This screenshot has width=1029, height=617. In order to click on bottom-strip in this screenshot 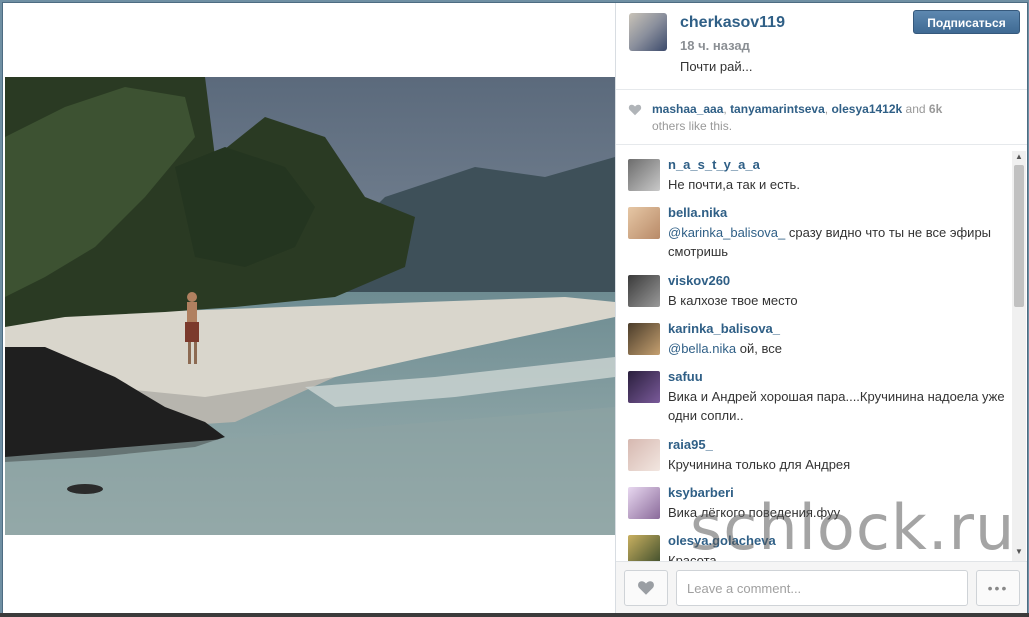, I will do `click(514, 615)`.